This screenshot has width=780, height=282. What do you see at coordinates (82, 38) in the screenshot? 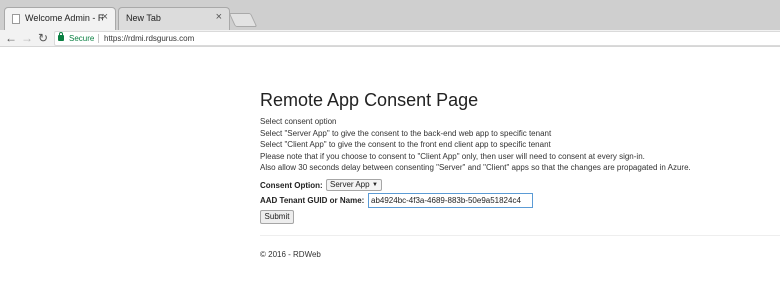
I see `secure-label: Secure` at bounding box center [82, 38].